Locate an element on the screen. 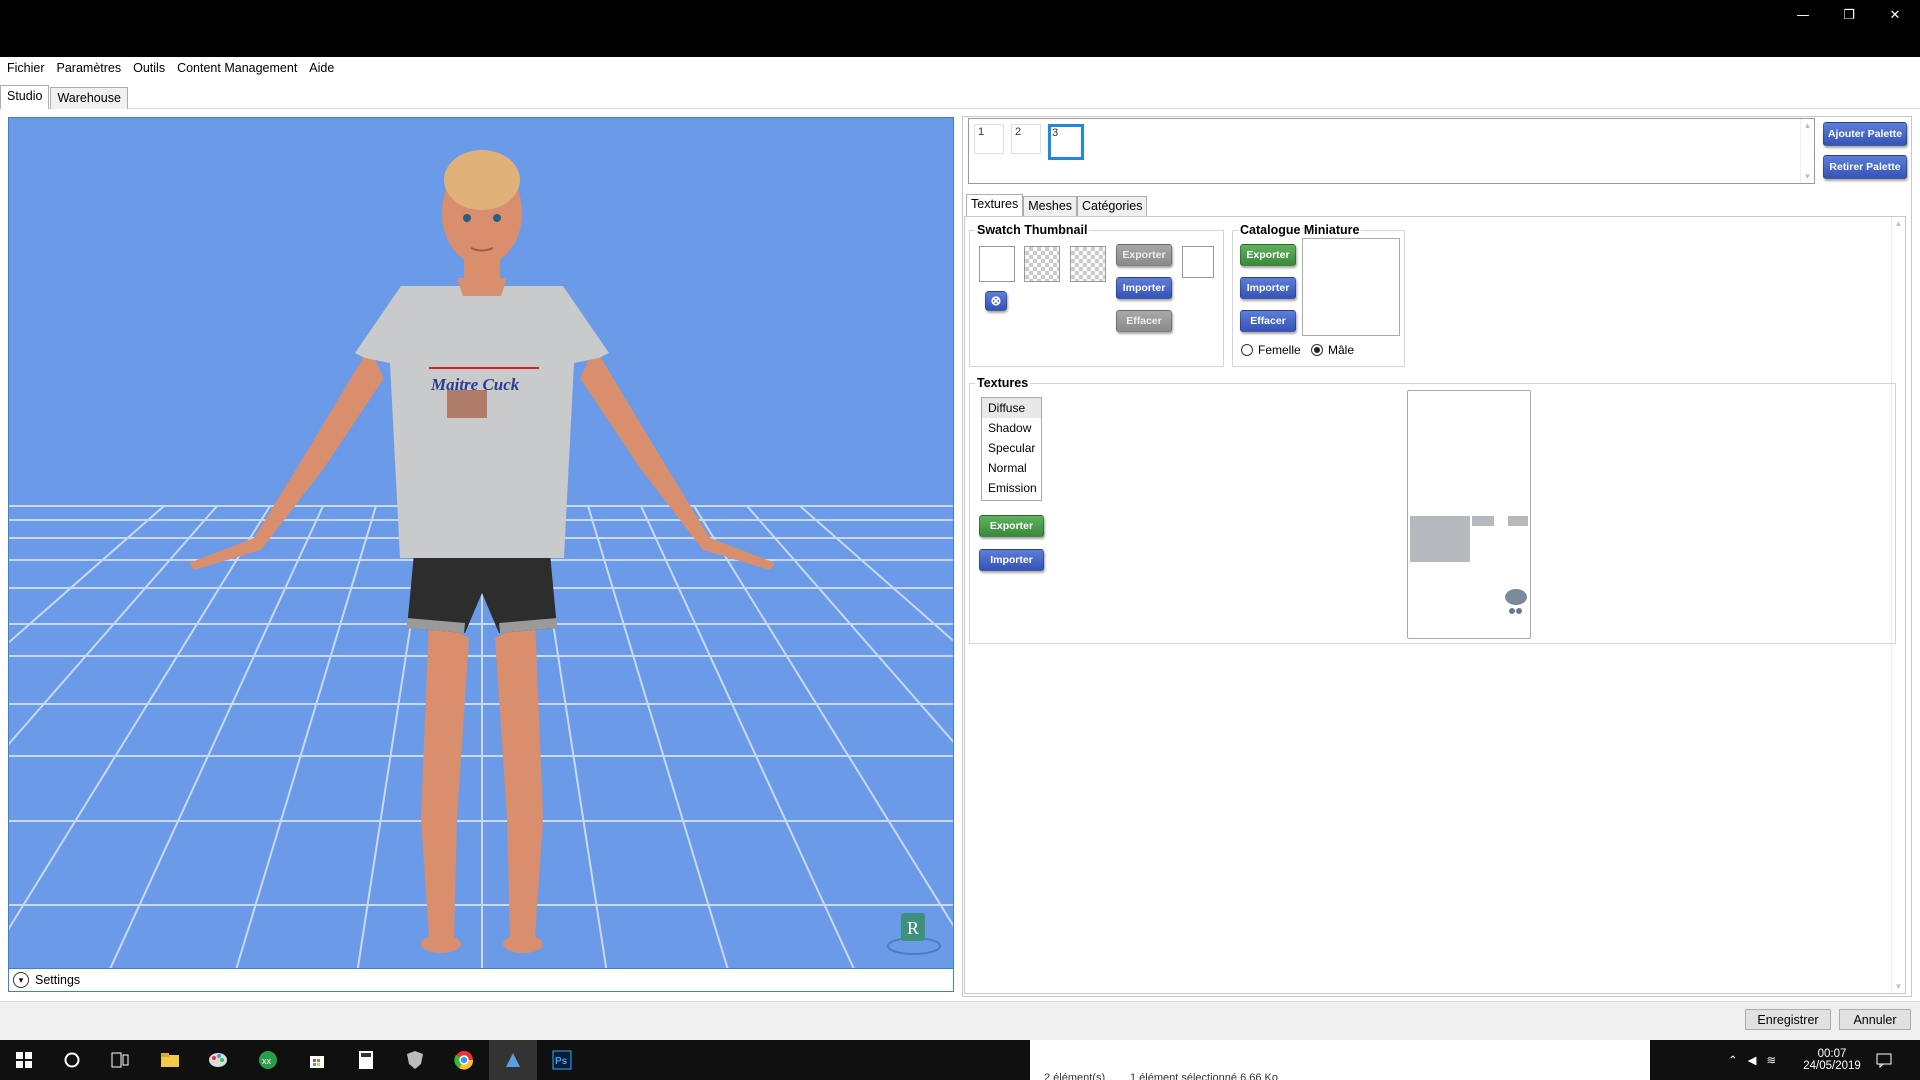  photoshop-icon: Ps is located at coordinates (562, 1060).